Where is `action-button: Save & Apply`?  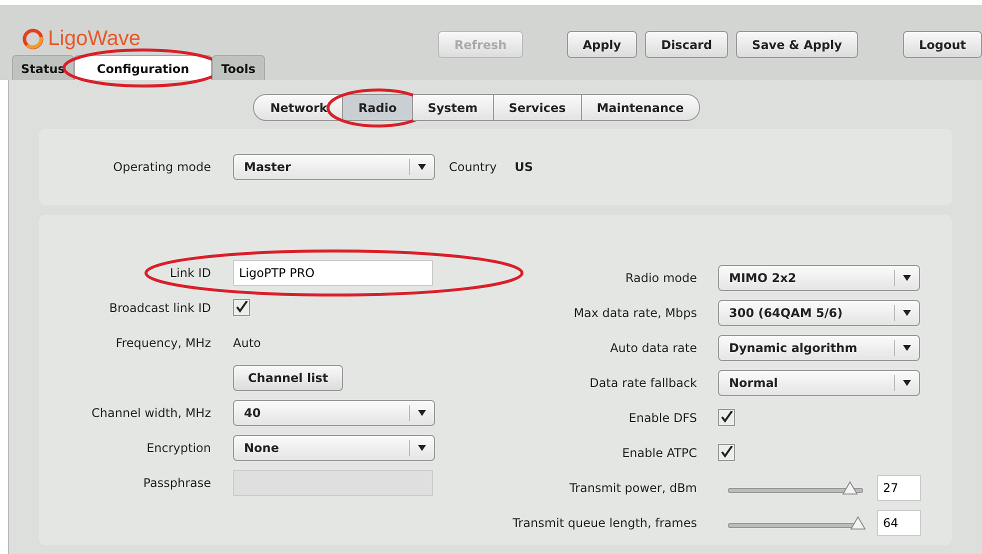 action-button: Save & Apply is located at coordinates (797, 44).